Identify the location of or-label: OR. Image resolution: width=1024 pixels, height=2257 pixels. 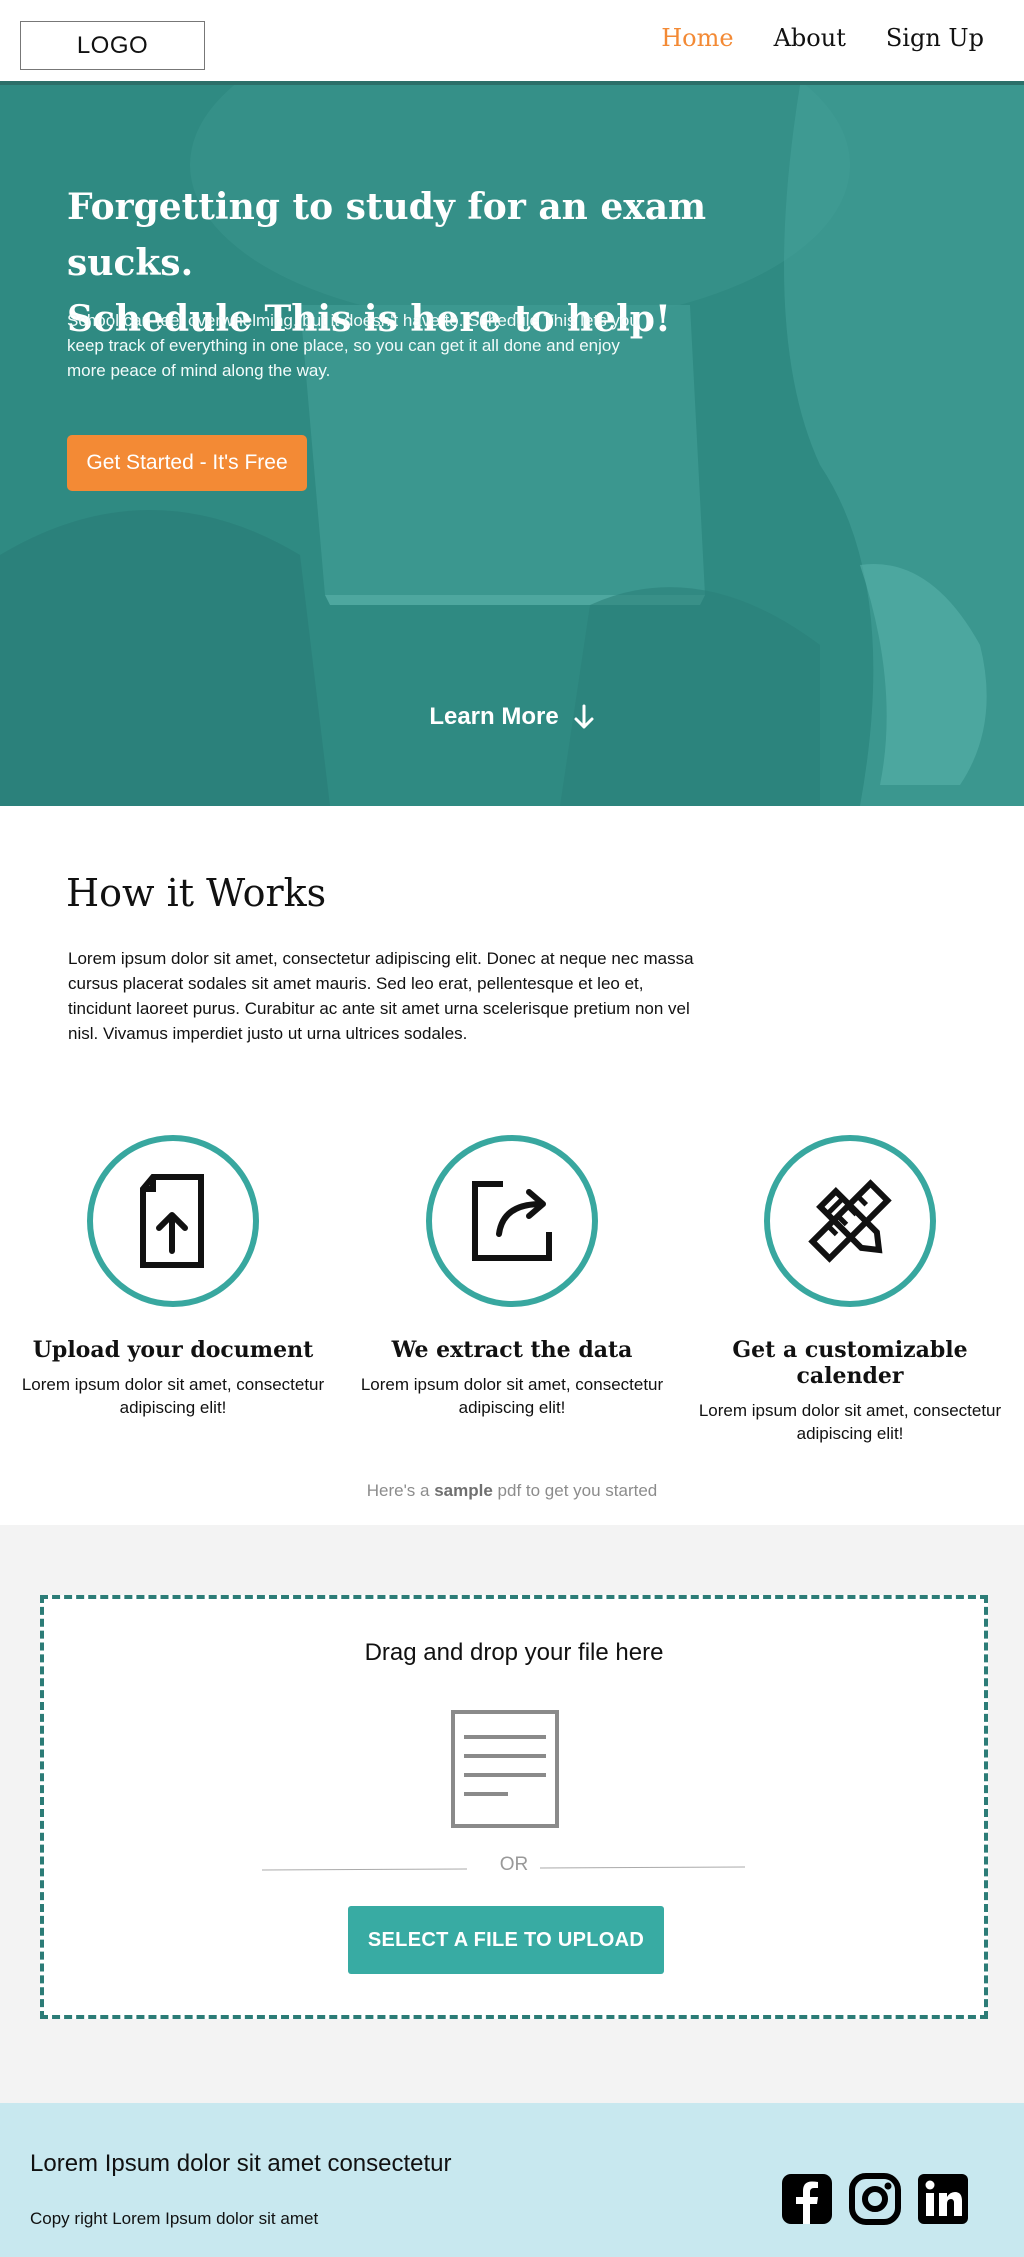
(514, 1864).